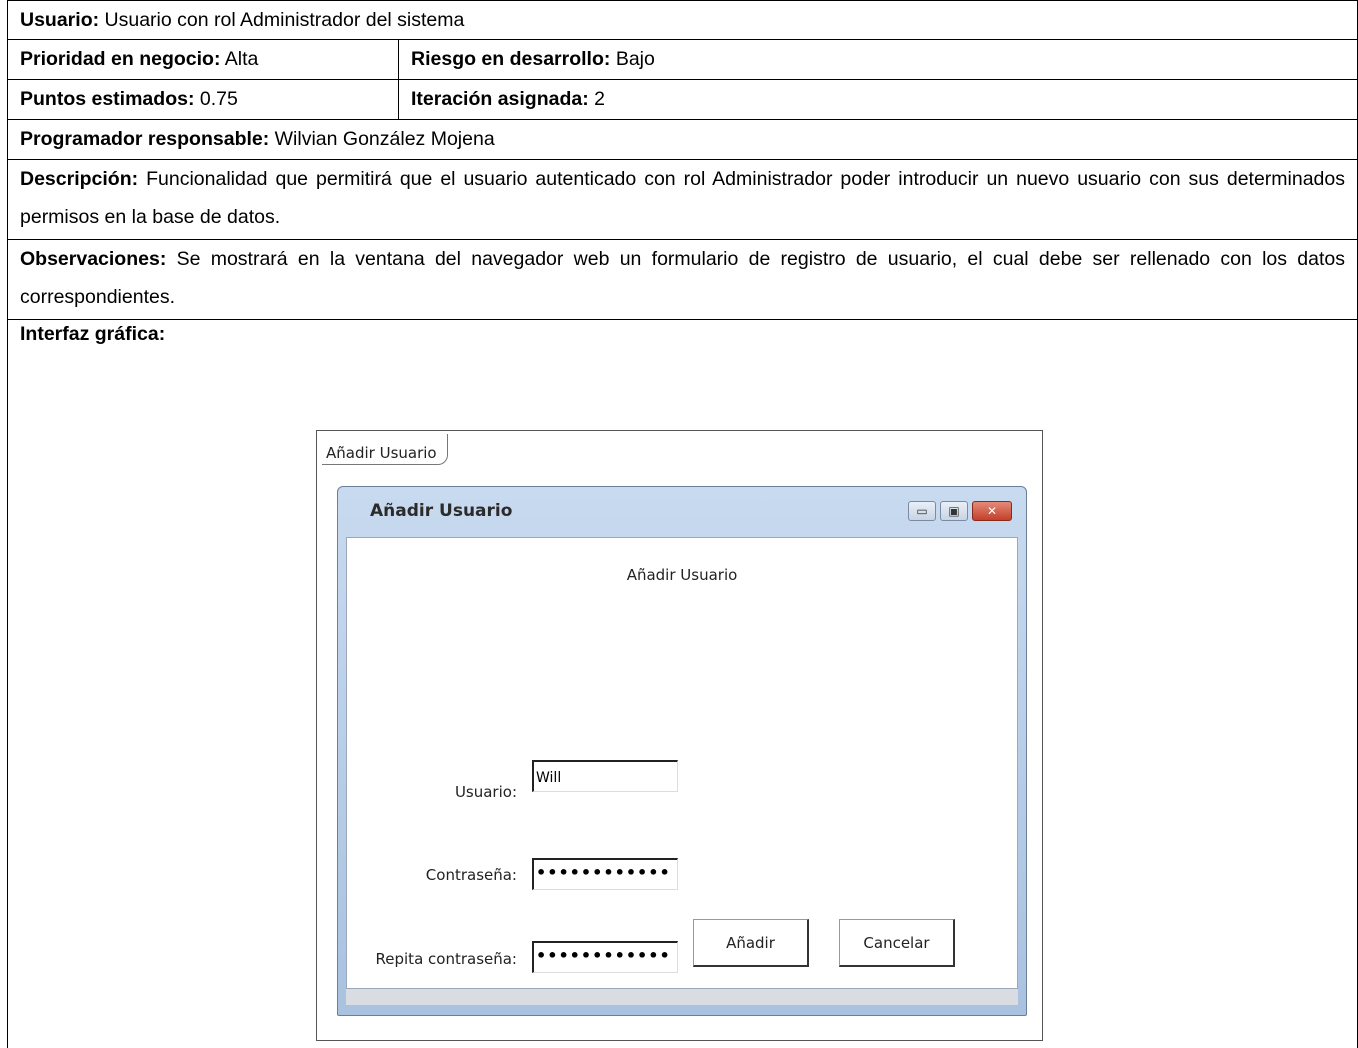 Image resolution: width=1358 pixels, height=1048 pixels. What do you see at coordinates (682, 997) in the screenshot?
I see `dialog-footer` at bounding box center [682, 997].